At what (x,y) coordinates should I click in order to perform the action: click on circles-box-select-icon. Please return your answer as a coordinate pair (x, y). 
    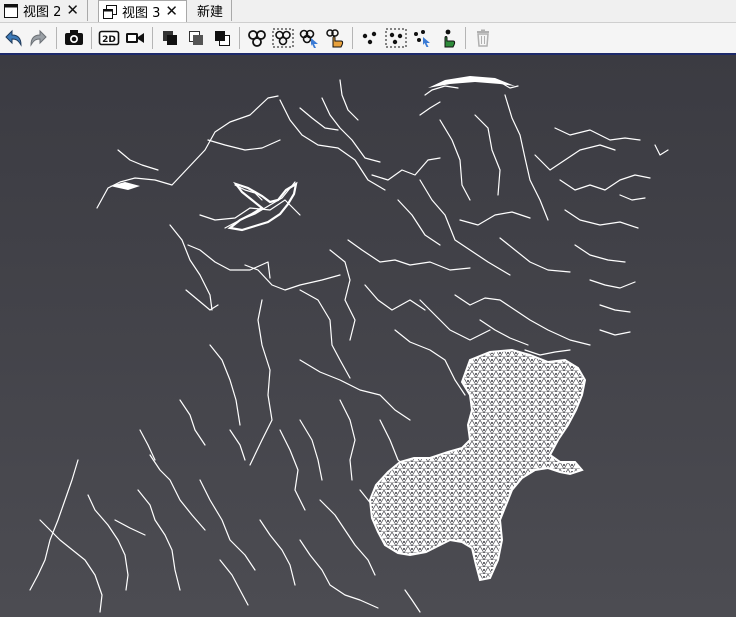
    Looking at the image, I should click on (283, 38).